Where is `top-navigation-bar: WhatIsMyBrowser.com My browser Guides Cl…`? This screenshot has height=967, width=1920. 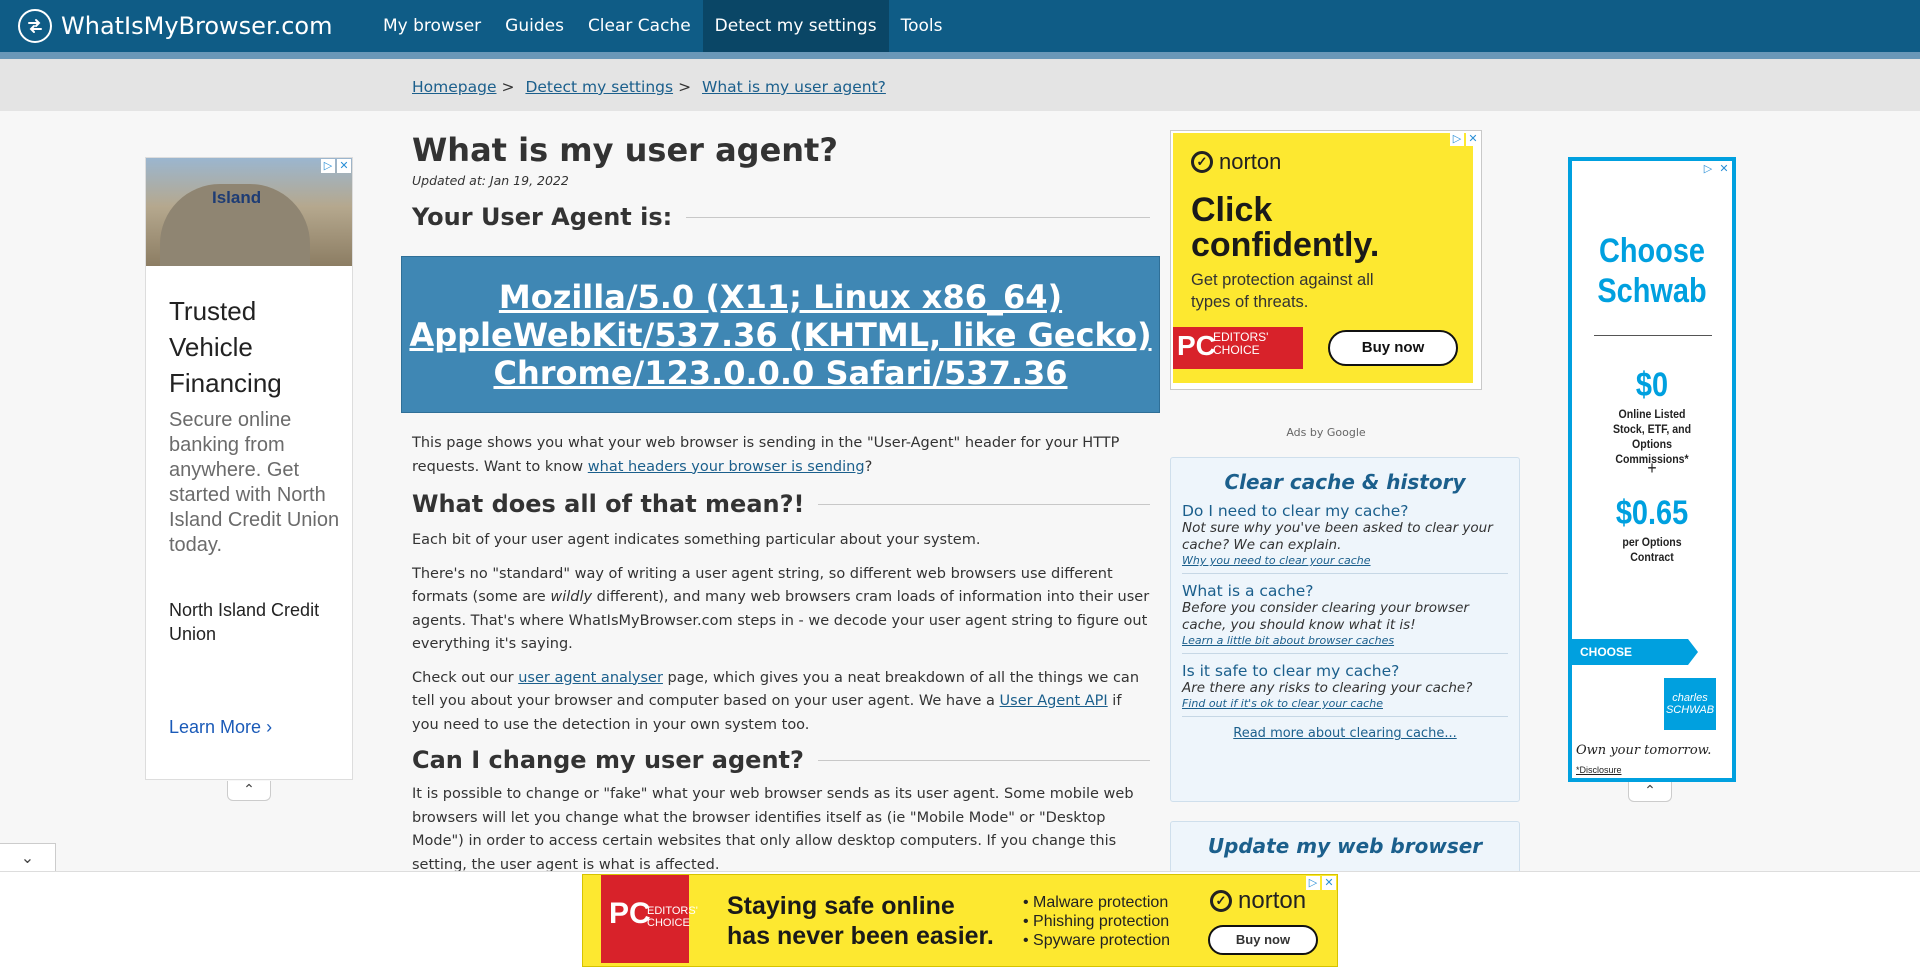 top-navigation-bar: WhatIsMyBrowser.com My browser Guides Cl… is located at coordinates (960, 26).